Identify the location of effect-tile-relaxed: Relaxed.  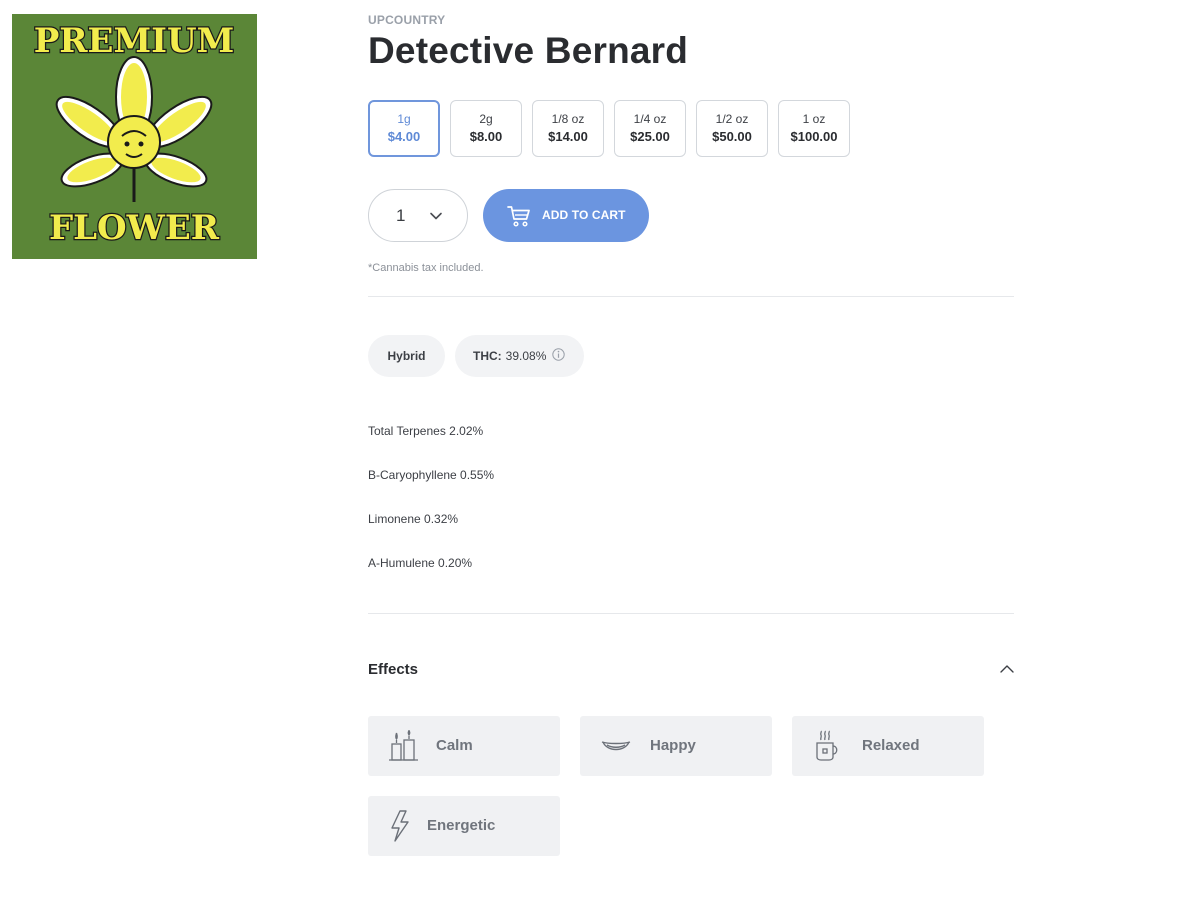
(888, 746).